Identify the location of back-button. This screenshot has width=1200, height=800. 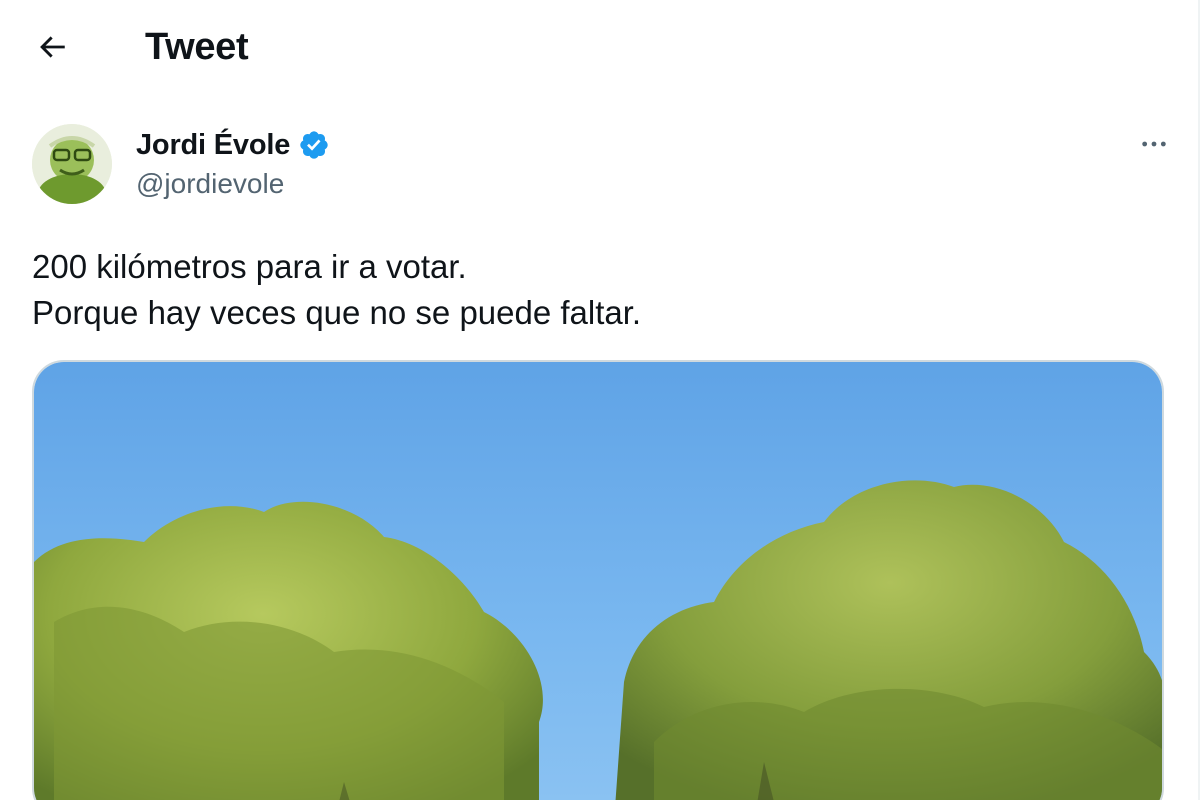
(52, 47).